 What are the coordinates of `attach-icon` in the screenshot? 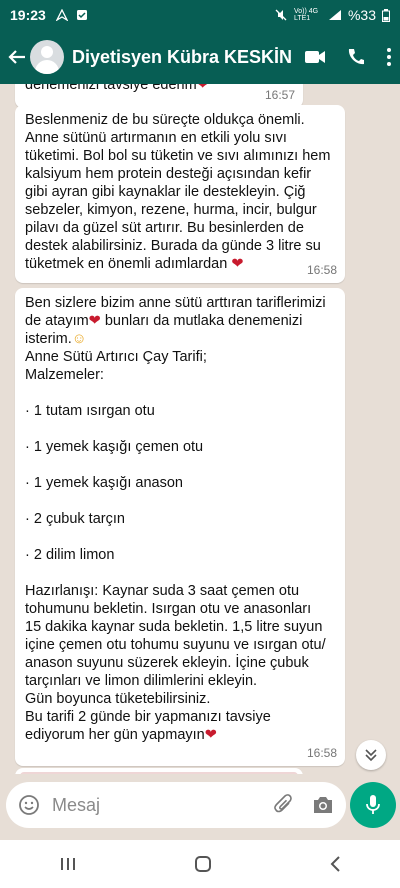 It's located at (284, 805).